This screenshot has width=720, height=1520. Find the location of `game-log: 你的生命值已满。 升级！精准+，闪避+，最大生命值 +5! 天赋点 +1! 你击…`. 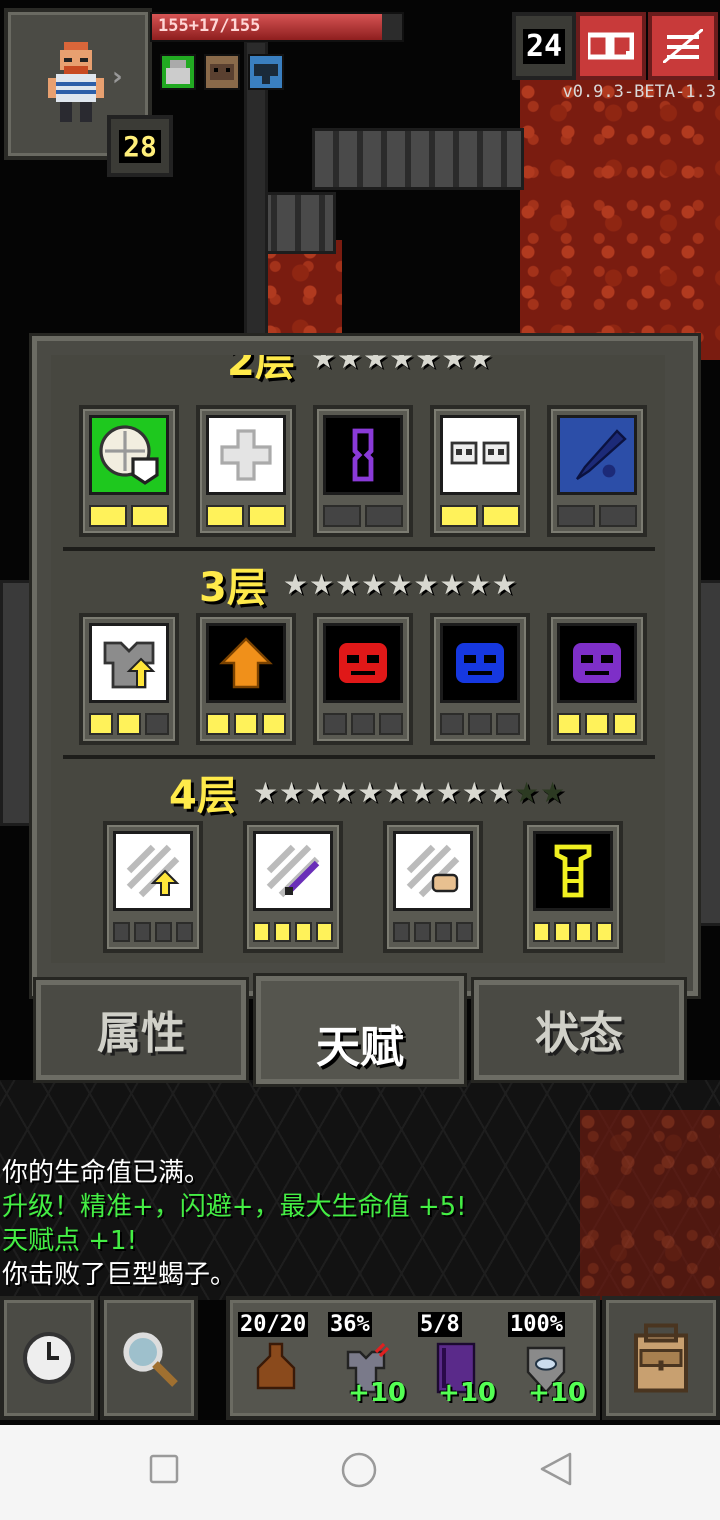

game-log: 你的生命值已满。 升级！精准+，闪避+，最大生命值 +5! 天赋点 +1! 你击… is located at coordinates (234, 1224).